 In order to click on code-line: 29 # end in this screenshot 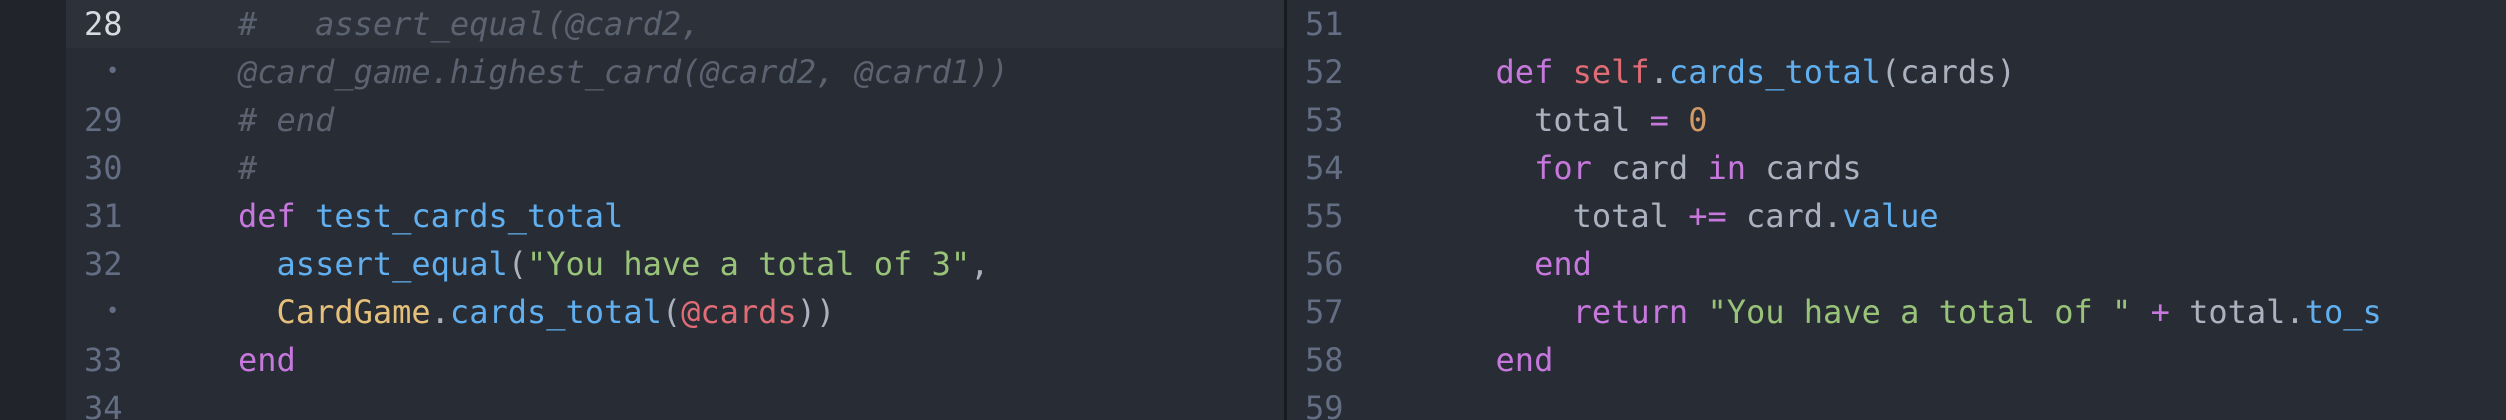, I will do `click(675, 120)`.